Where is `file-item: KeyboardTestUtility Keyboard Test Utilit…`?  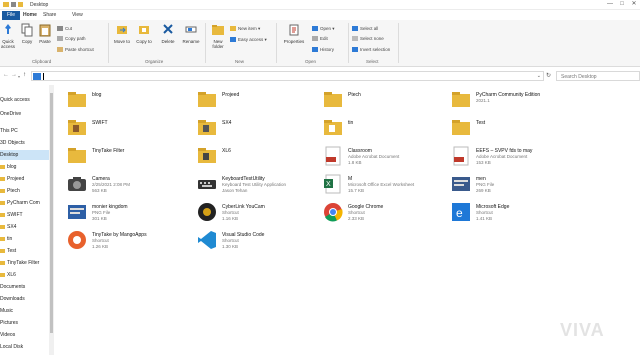
file-item: KeyboardTestUtility Keyboard Test Utilit… is located at coordinates (261, 186).